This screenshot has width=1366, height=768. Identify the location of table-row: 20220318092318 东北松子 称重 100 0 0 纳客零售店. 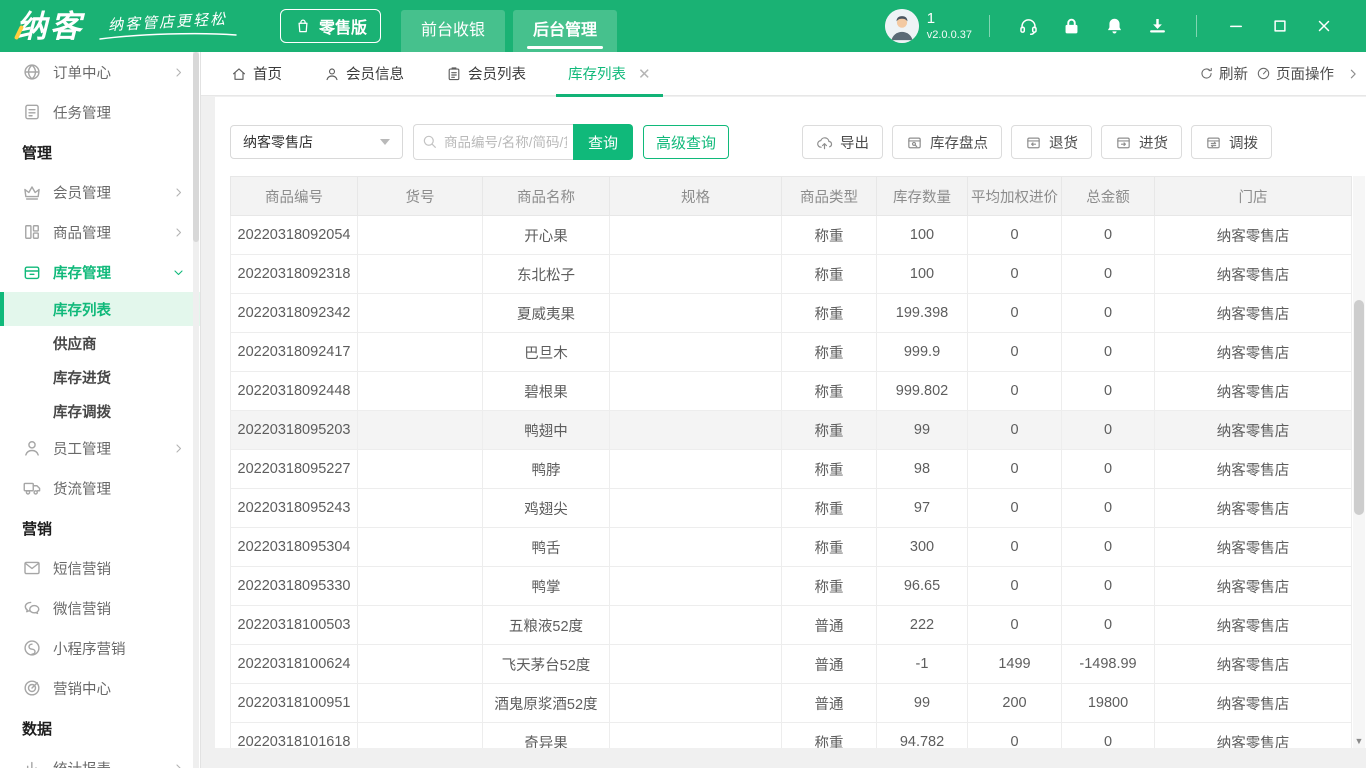
(791, 274).